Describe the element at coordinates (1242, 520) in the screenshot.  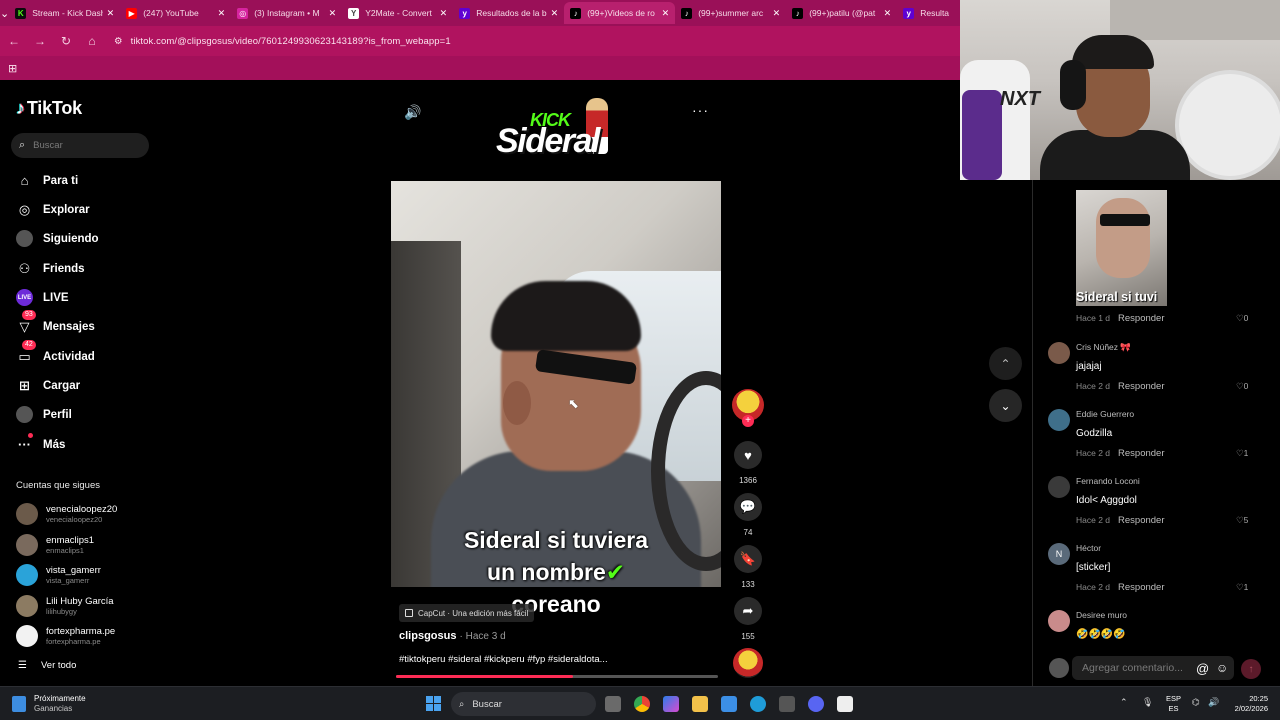
I see `comment-like: ♡5` at that location.